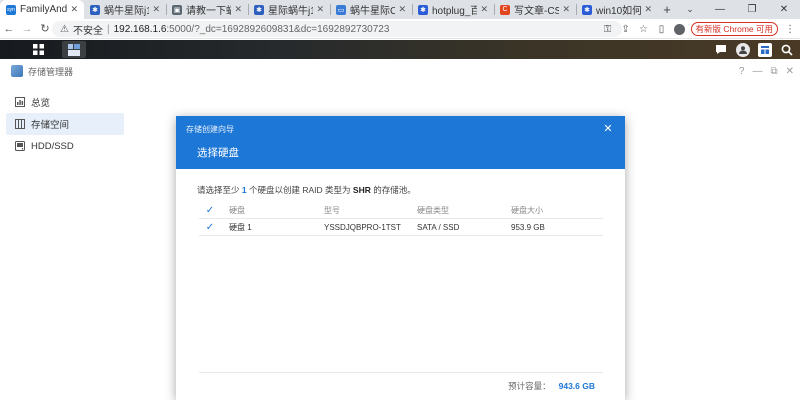  I want to click on cell-size: 953.9 GB, so click(528, 227).